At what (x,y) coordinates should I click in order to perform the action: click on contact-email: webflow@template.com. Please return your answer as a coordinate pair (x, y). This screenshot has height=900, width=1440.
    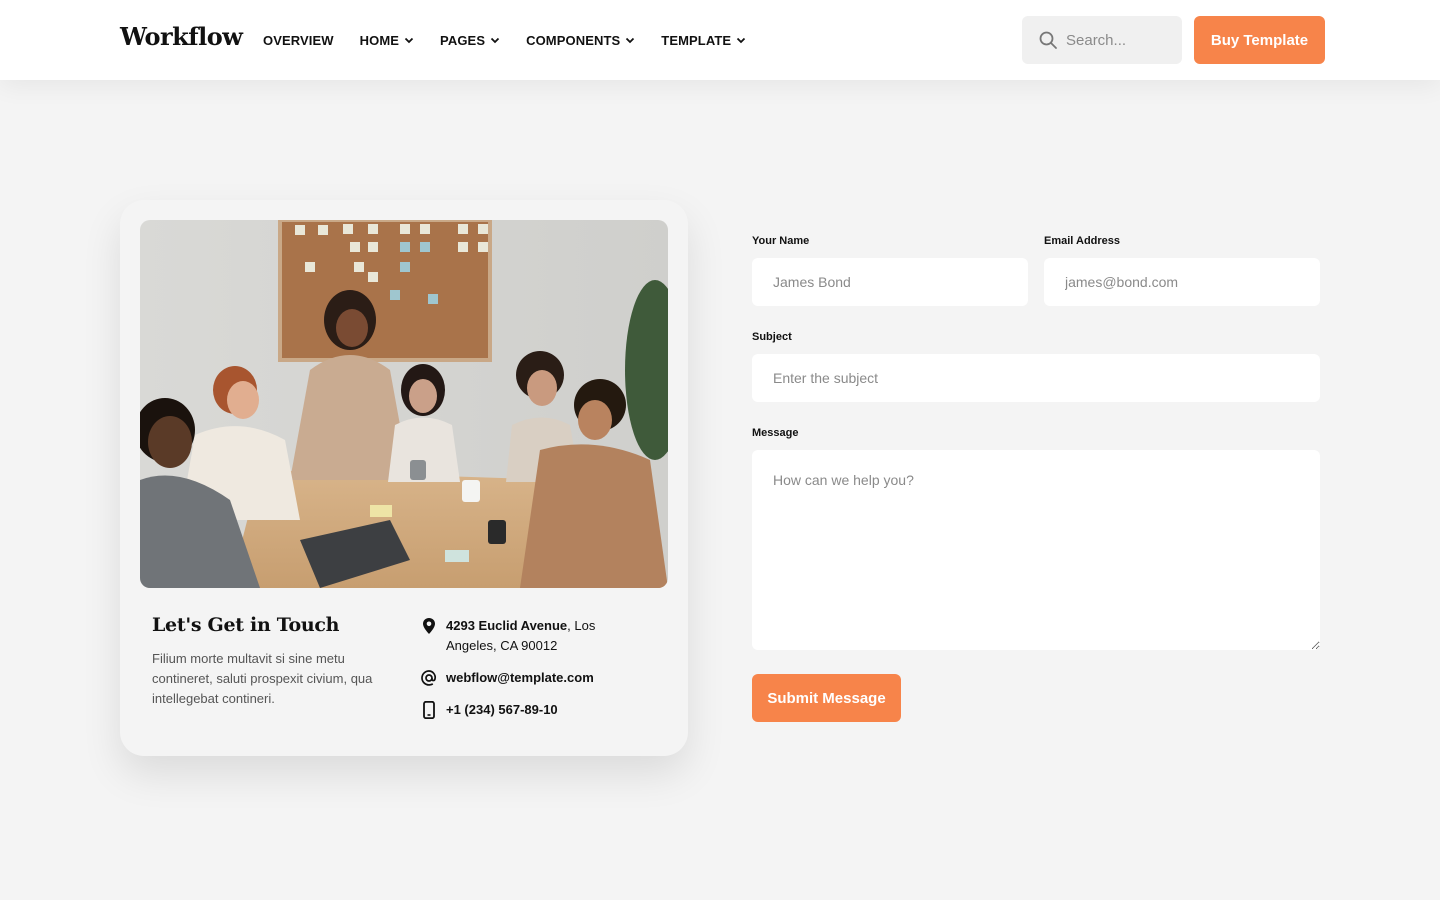
    Looking at the image, I should click on (520, 677).